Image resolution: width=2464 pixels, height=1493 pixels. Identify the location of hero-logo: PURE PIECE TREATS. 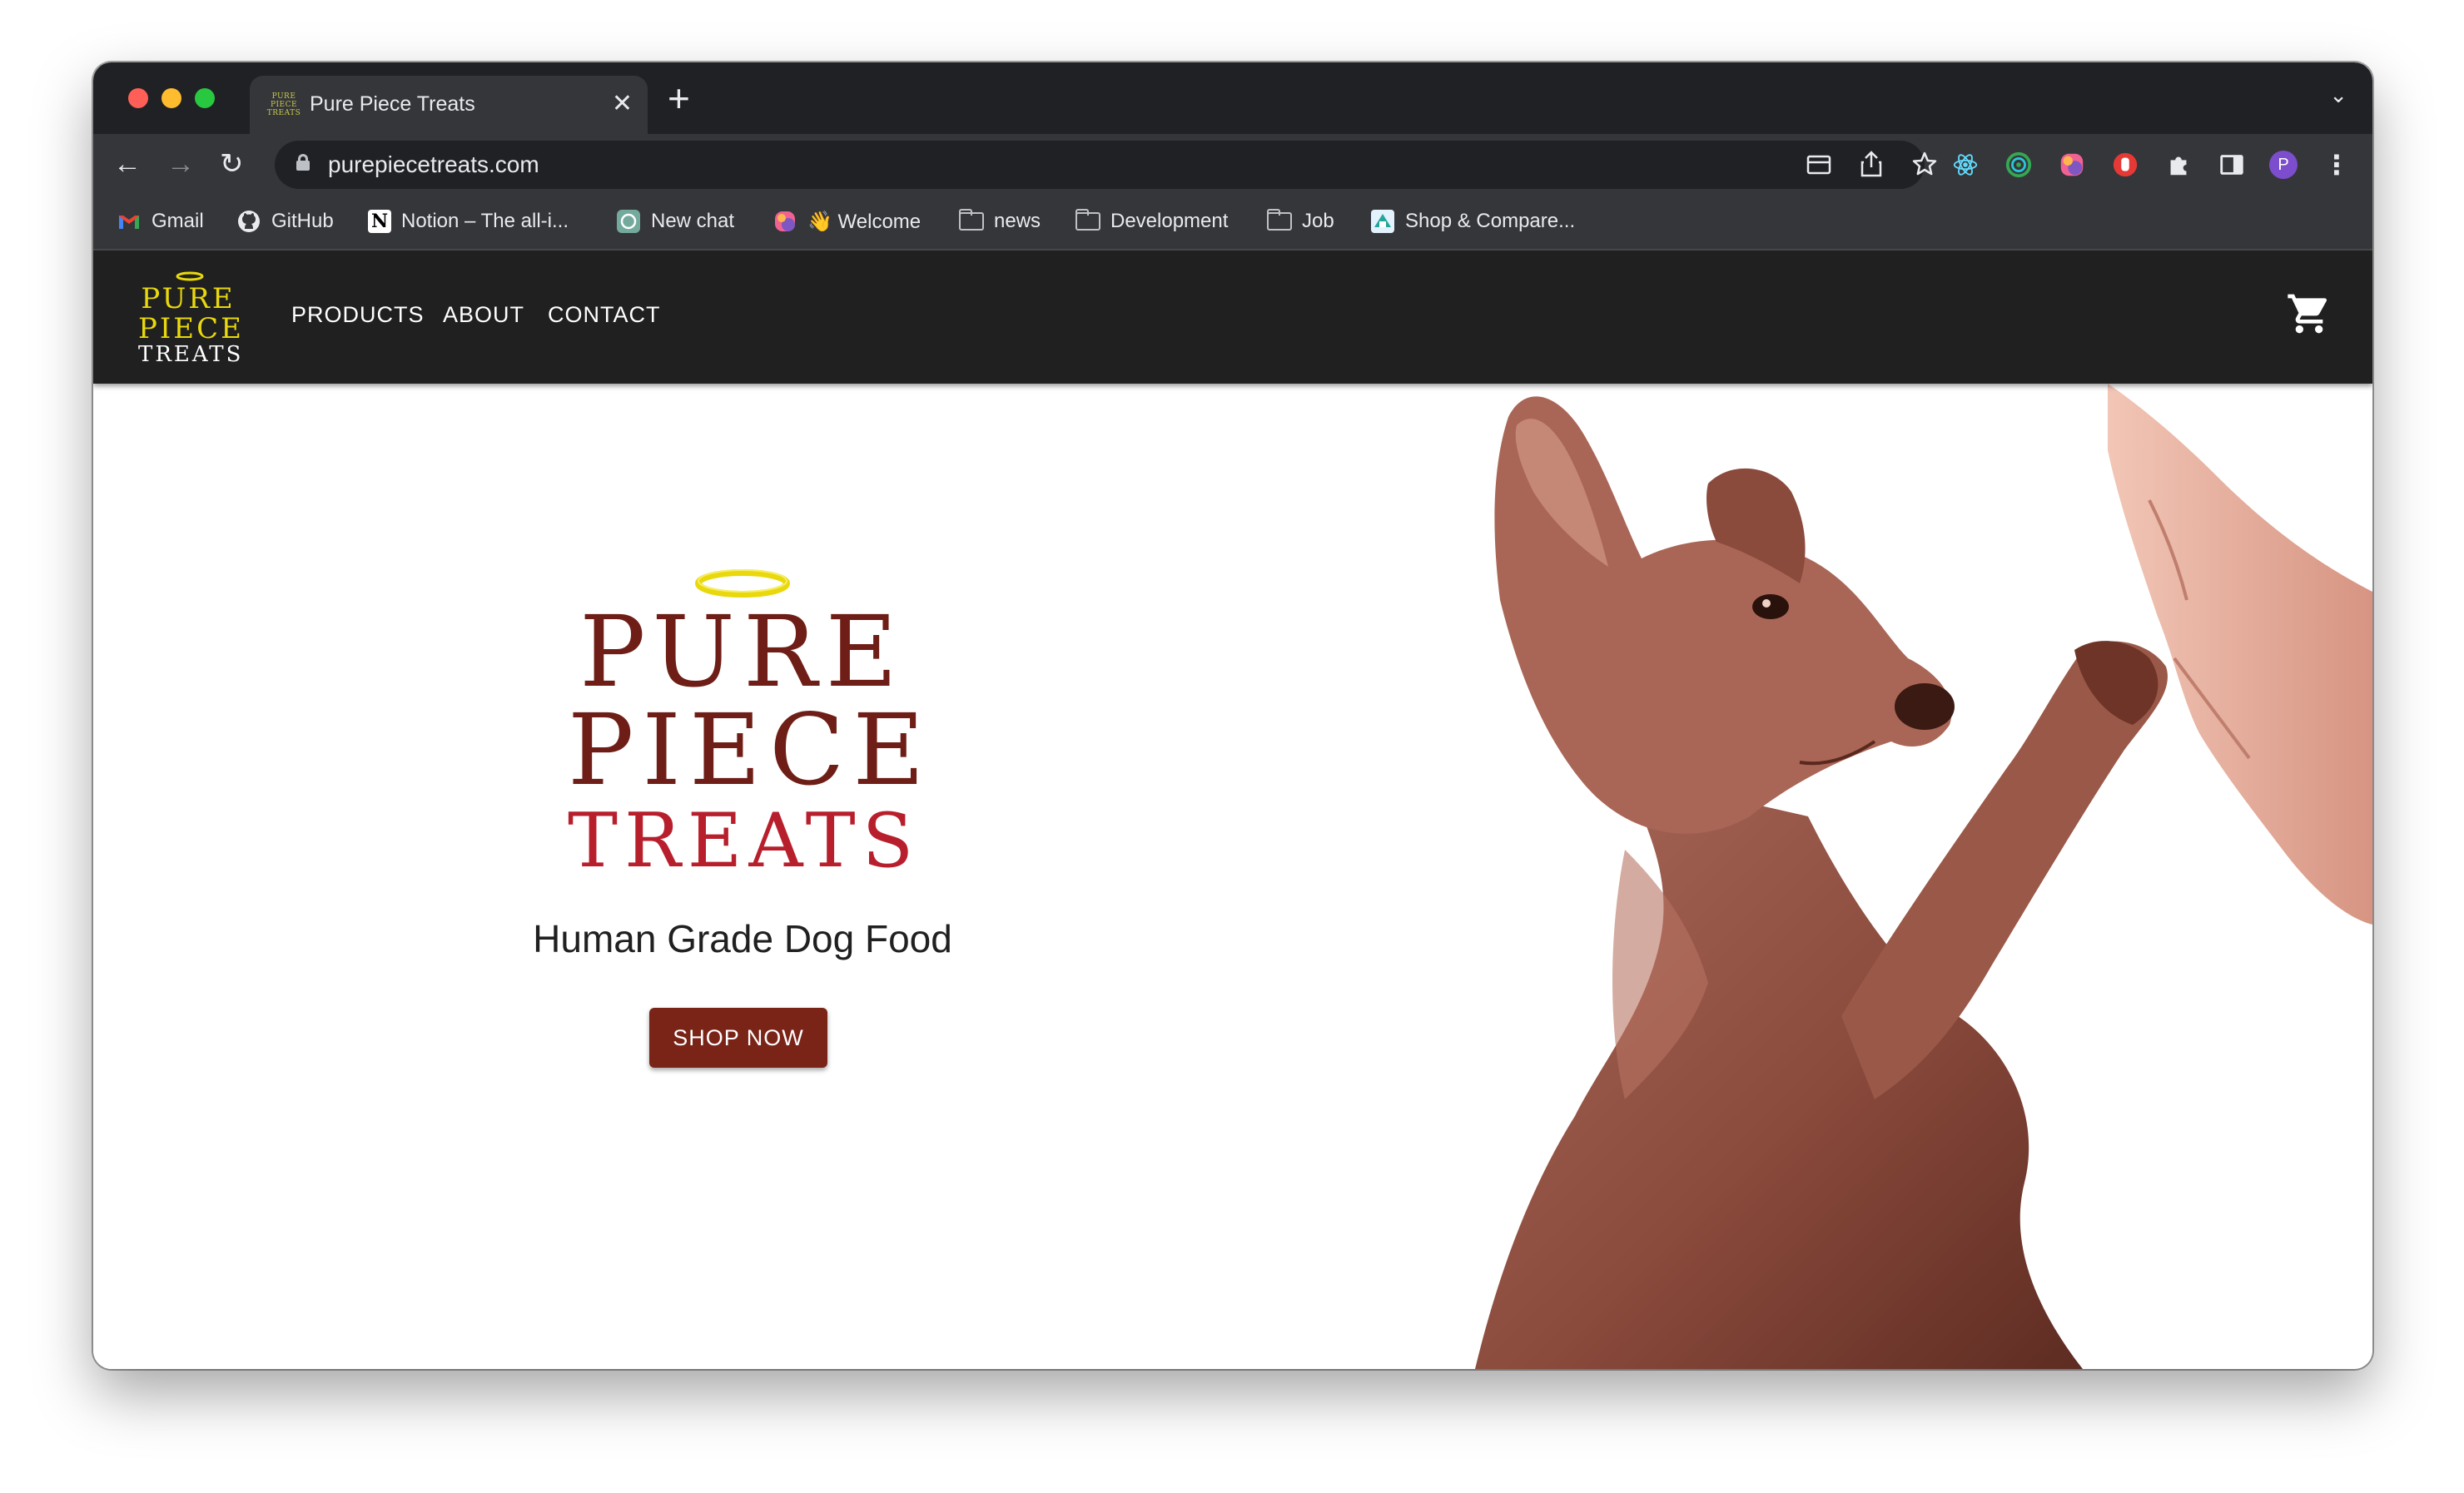
(747, 725).